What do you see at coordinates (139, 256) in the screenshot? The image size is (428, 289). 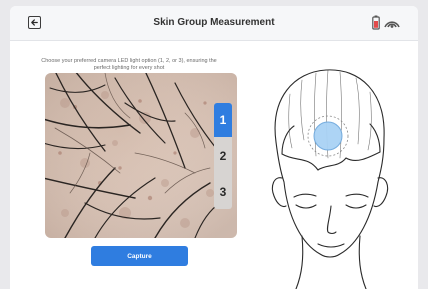 I see `capture-button: Capture` at bounding box center [139, 256].